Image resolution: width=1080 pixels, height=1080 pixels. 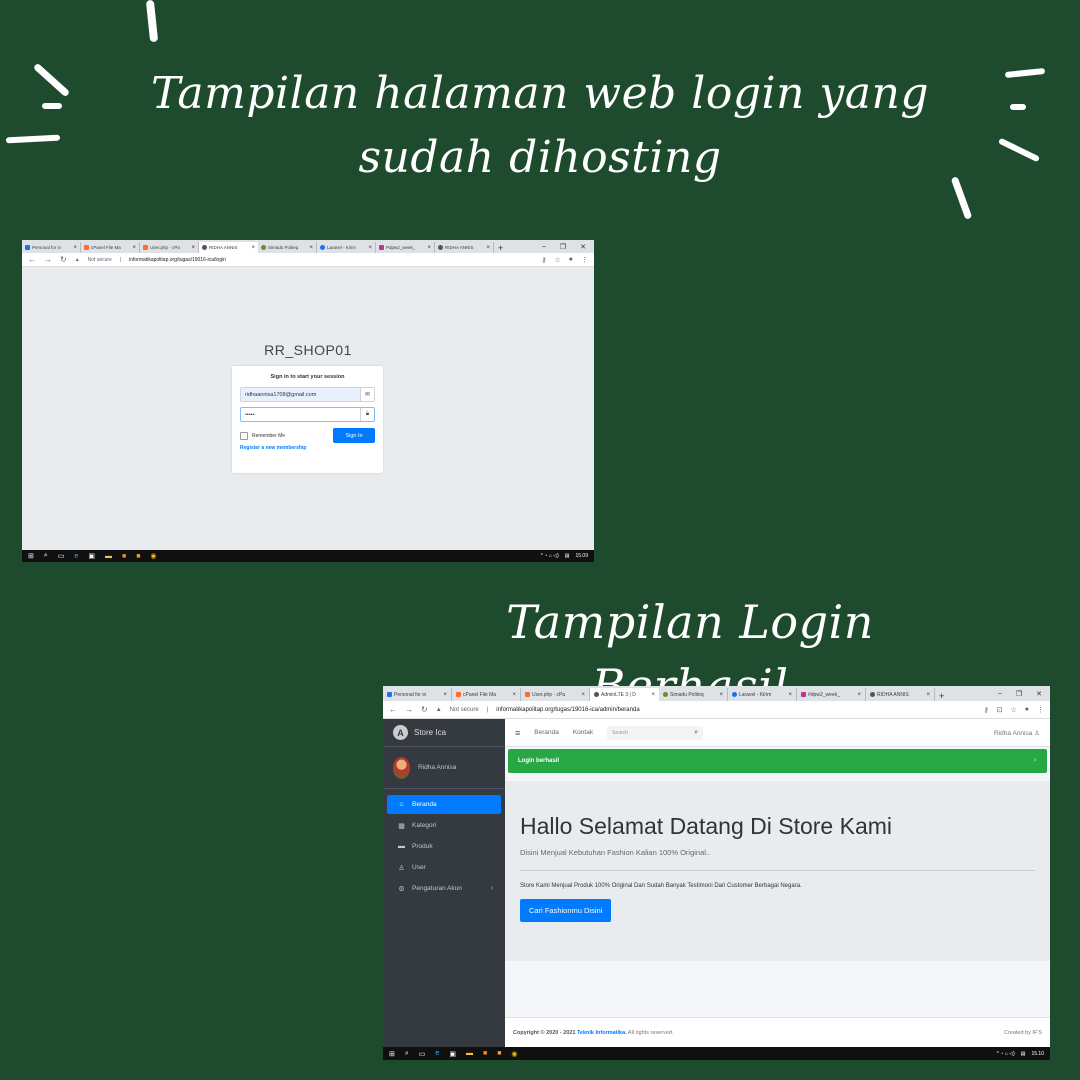 What do you see at coordinates (307, 448) in the screenshot?
I see `register-link: Register a new membership` at bounding box center [307, 448].